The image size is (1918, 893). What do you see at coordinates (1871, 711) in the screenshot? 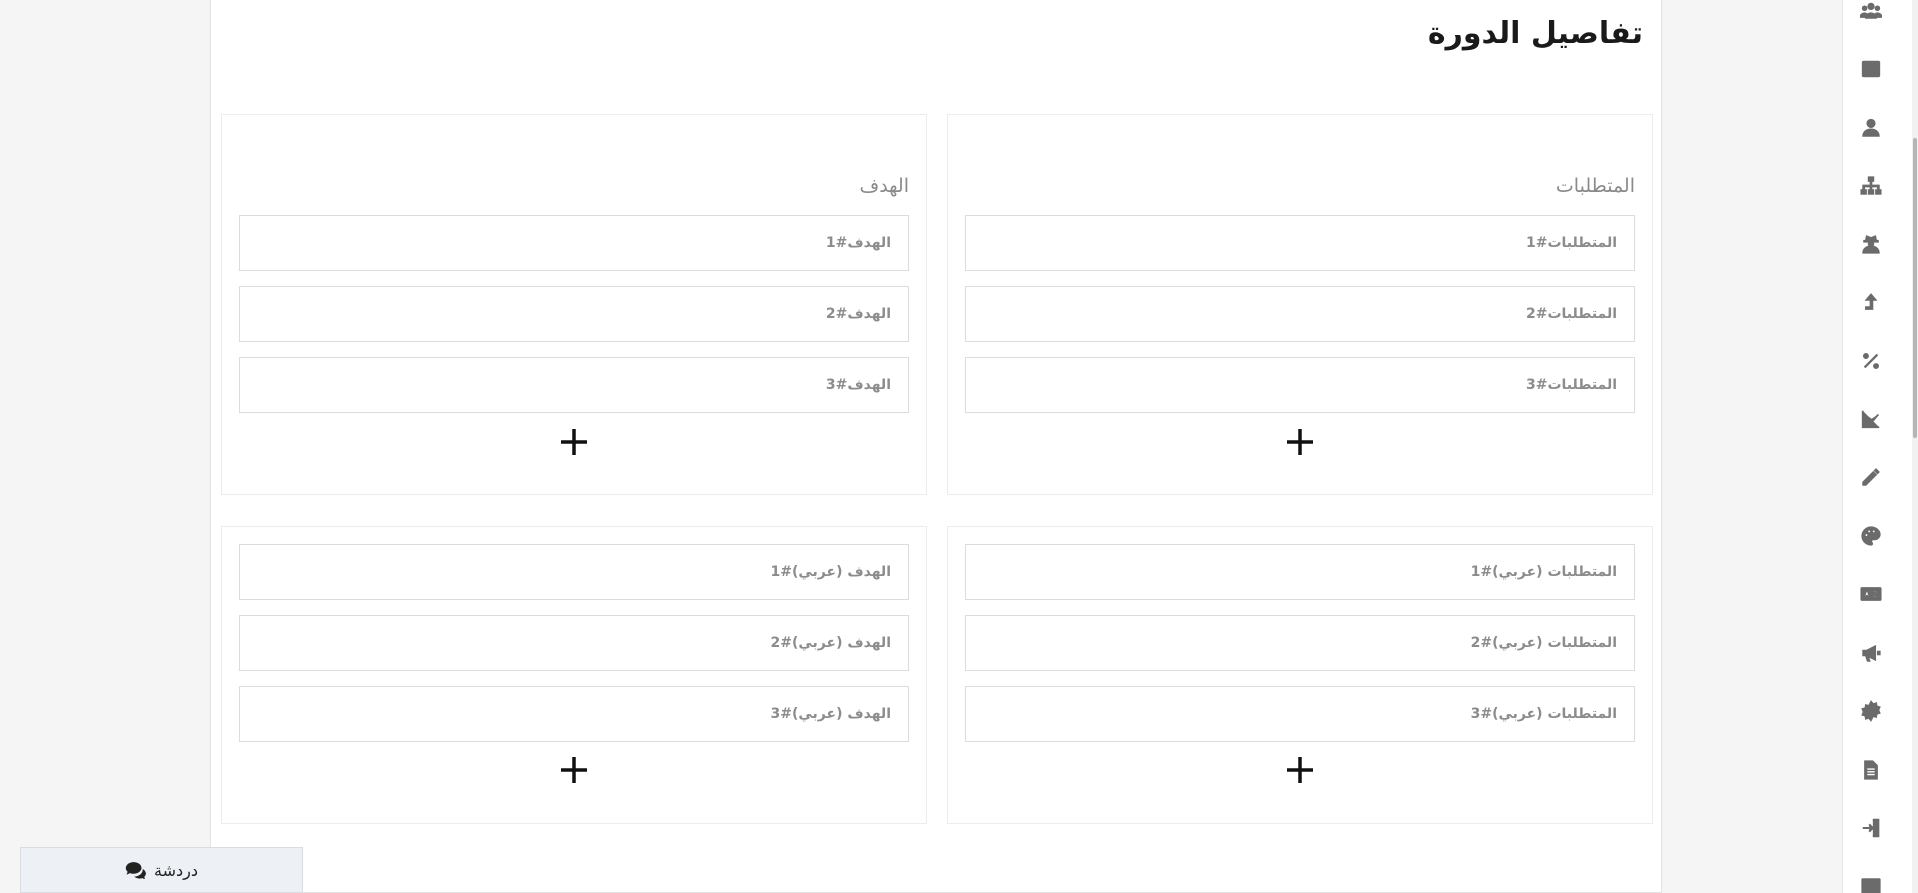
I see `certificate-icon` at bounding box center [1871, 711].